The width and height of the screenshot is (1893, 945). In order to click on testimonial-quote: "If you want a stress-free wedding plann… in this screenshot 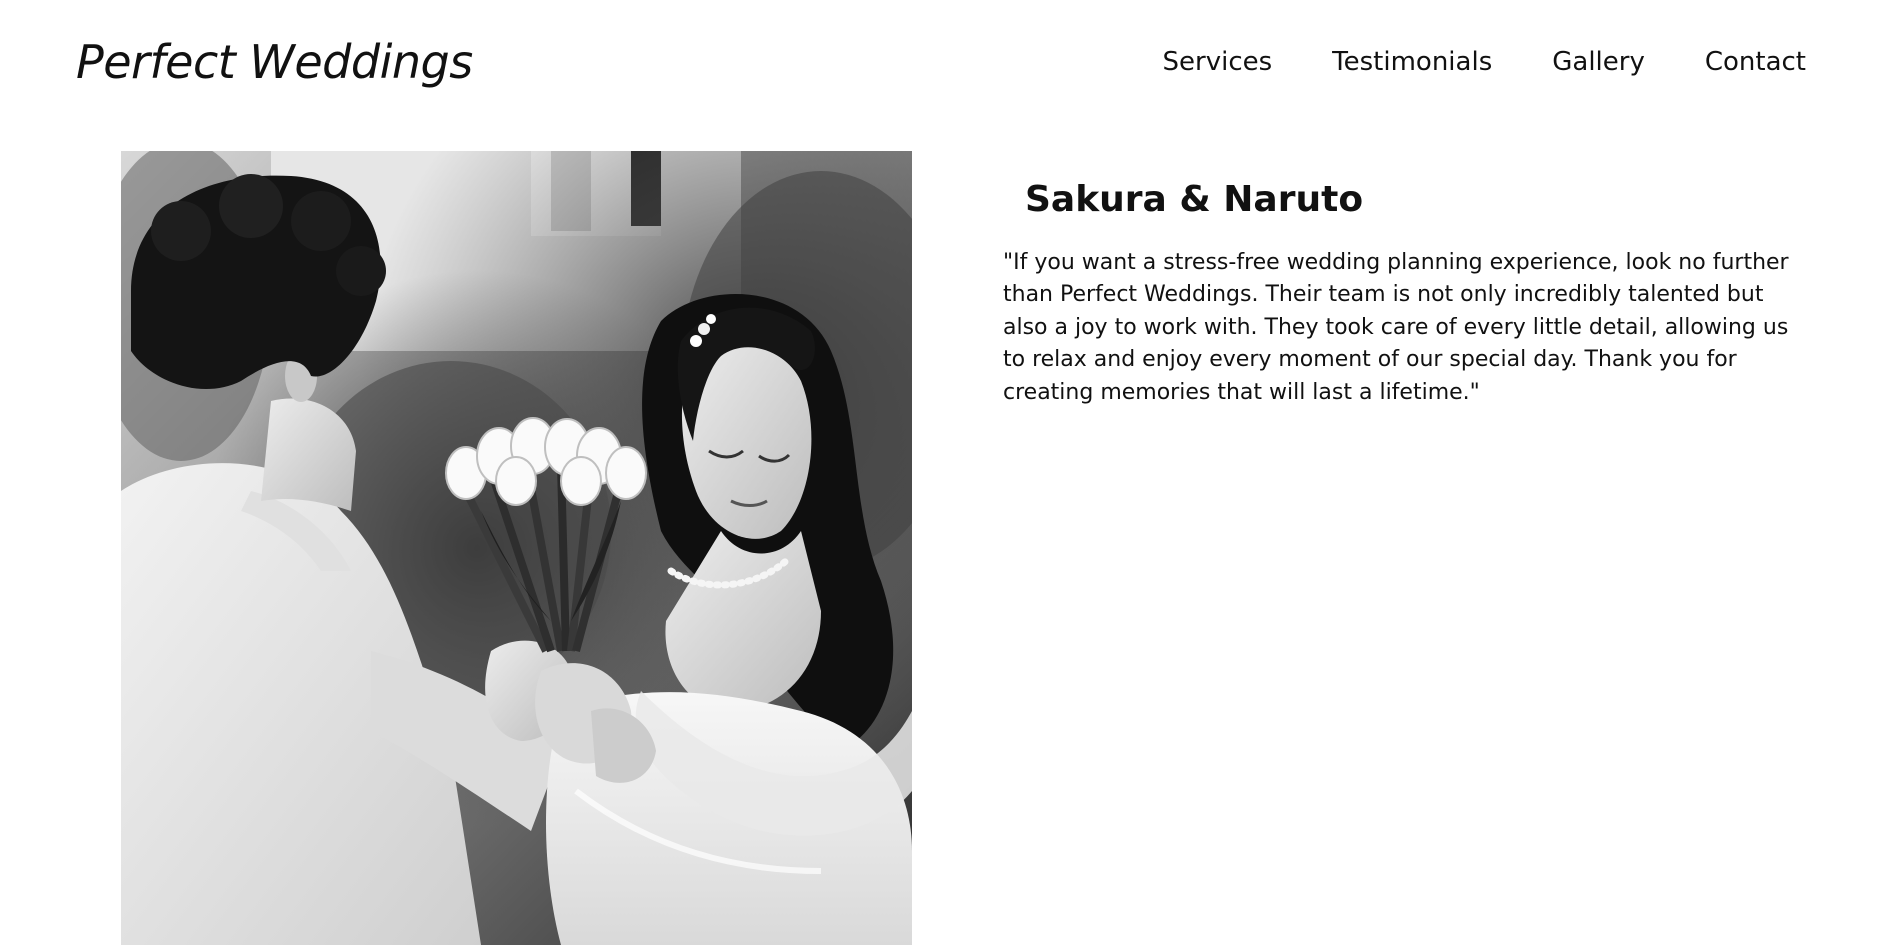, I will do `click(1396, 327)`.